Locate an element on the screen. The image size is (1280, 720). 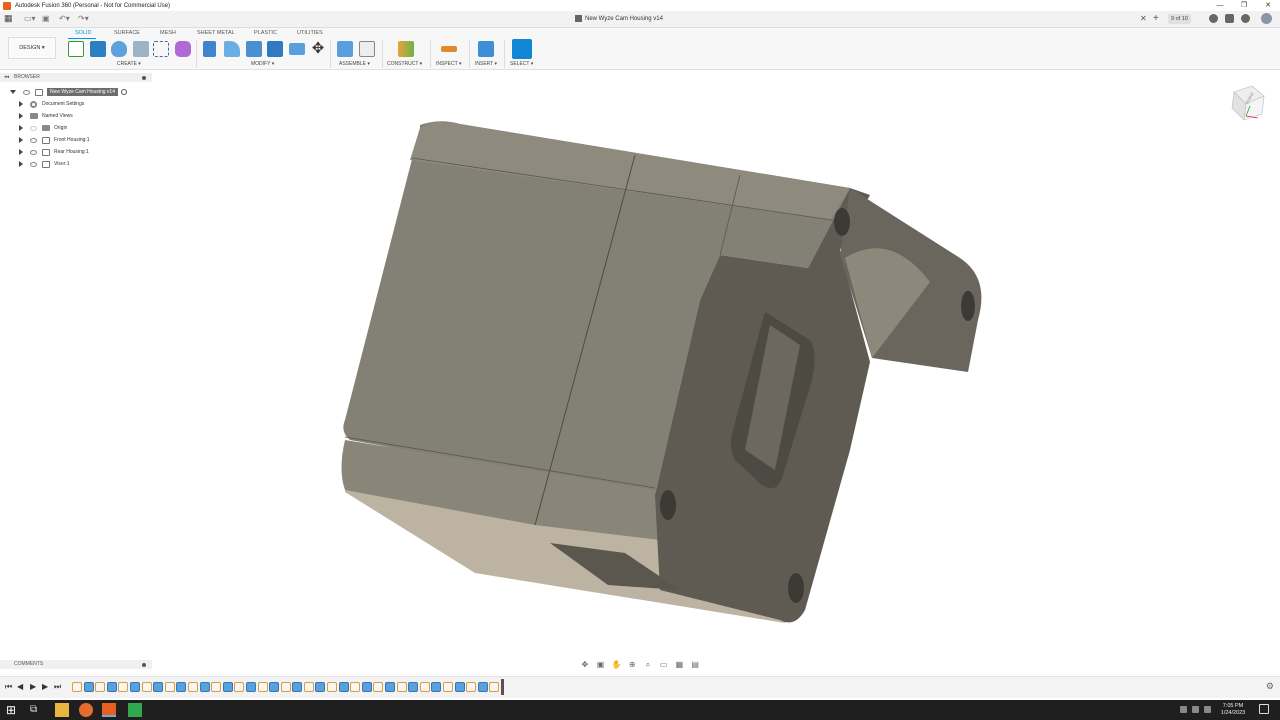
close-window-button: ✕ is located at coordinates (1268, 5).